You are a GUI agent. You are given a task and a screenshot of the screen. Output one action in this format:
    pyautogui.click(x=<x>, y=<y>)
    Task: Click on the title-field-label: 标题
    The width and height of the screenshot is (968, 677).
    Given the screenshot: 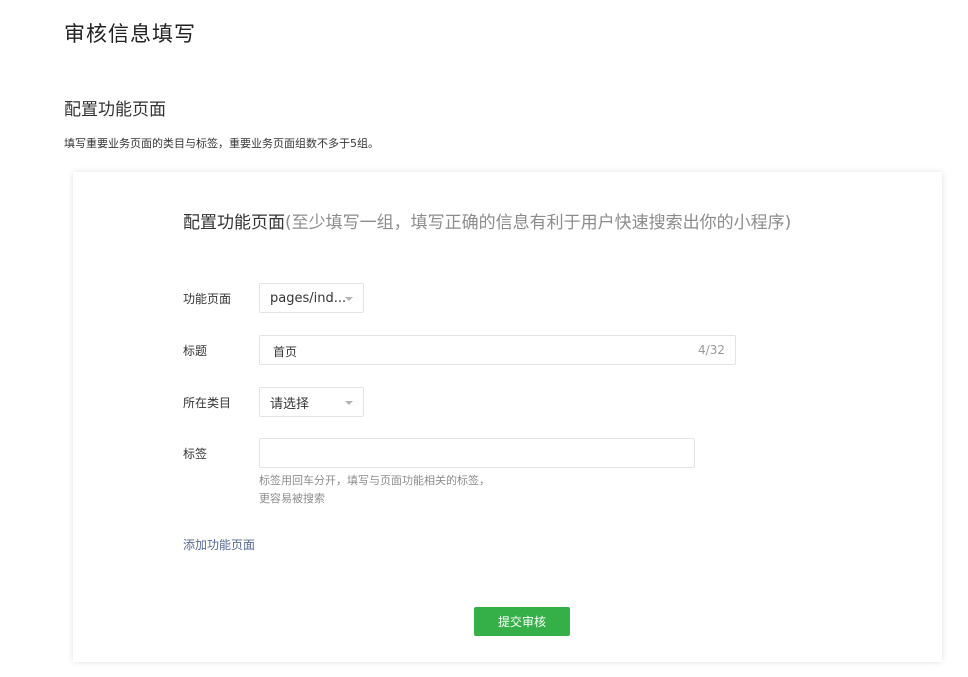 What is the action you would take?
    pyautogui.click(x=195, y=351)
    